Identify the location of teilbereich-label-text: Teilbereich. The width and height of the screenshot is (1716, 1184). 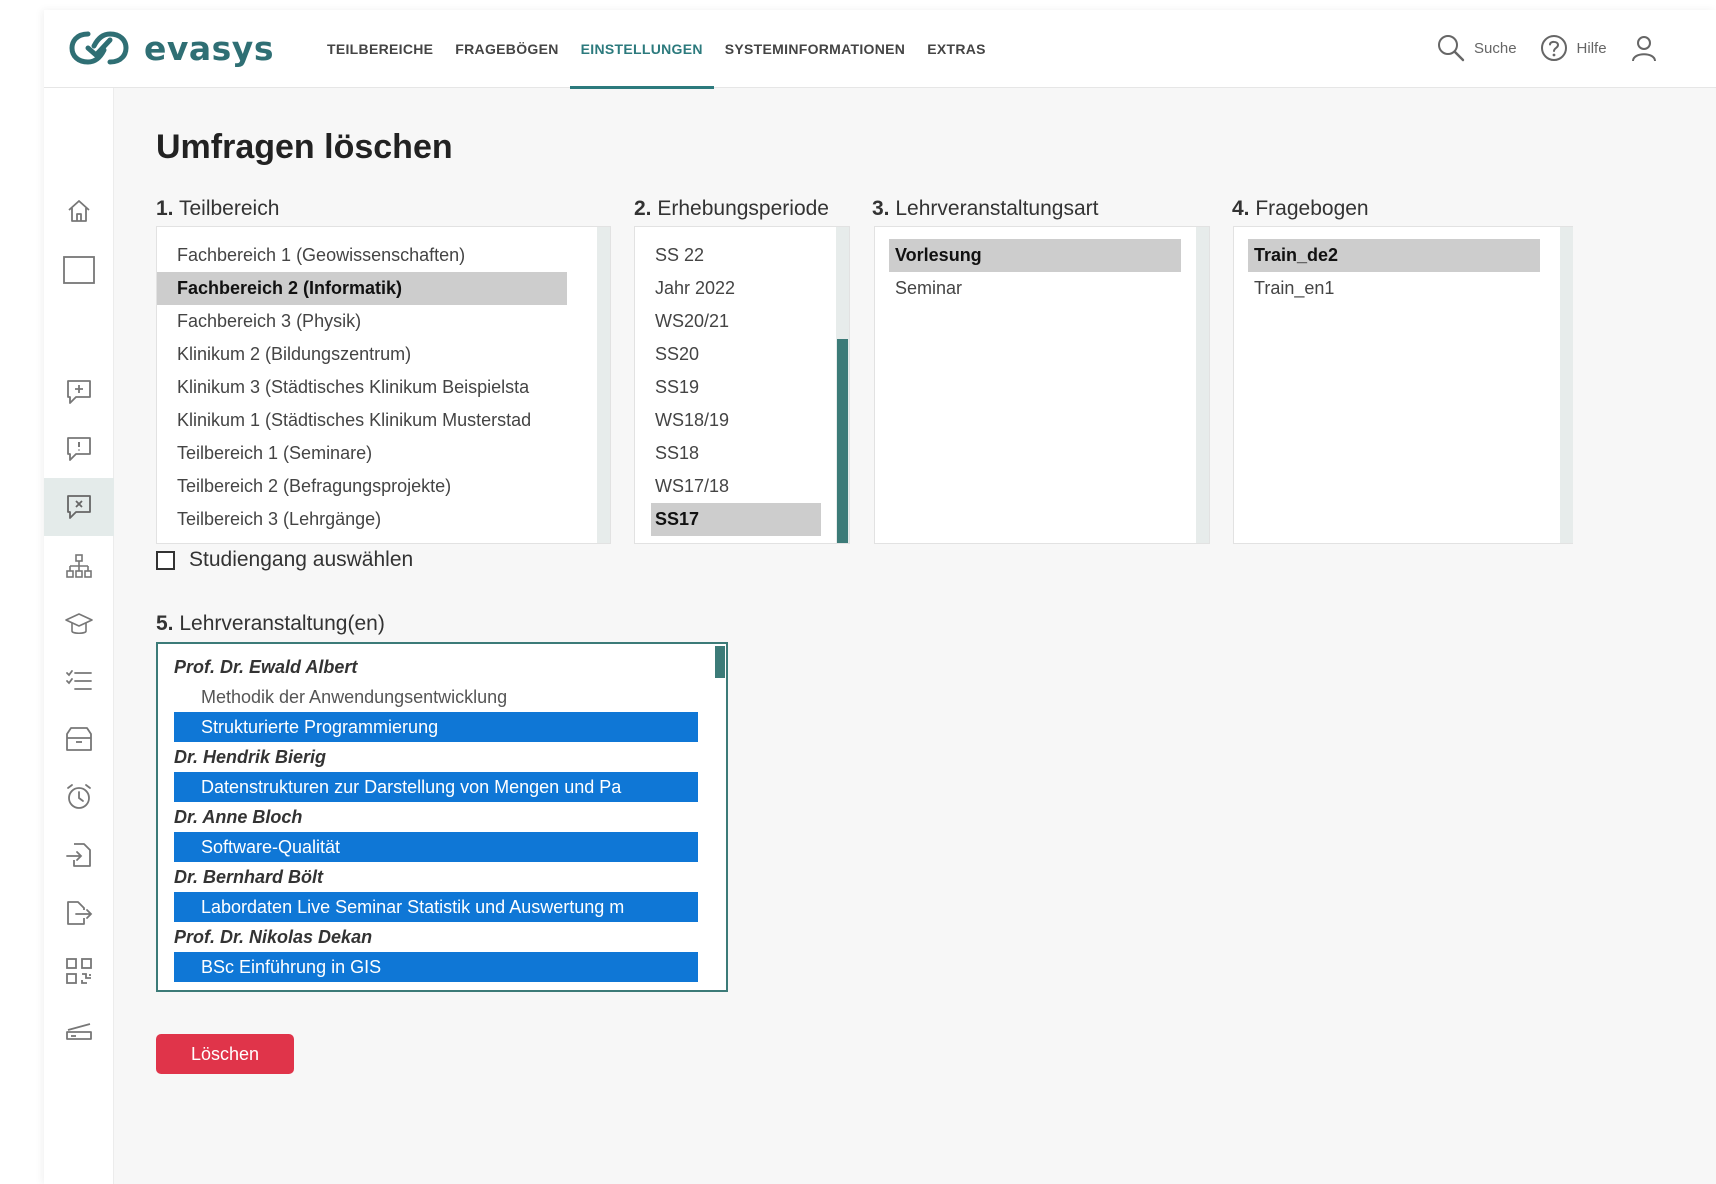
(229, 208).